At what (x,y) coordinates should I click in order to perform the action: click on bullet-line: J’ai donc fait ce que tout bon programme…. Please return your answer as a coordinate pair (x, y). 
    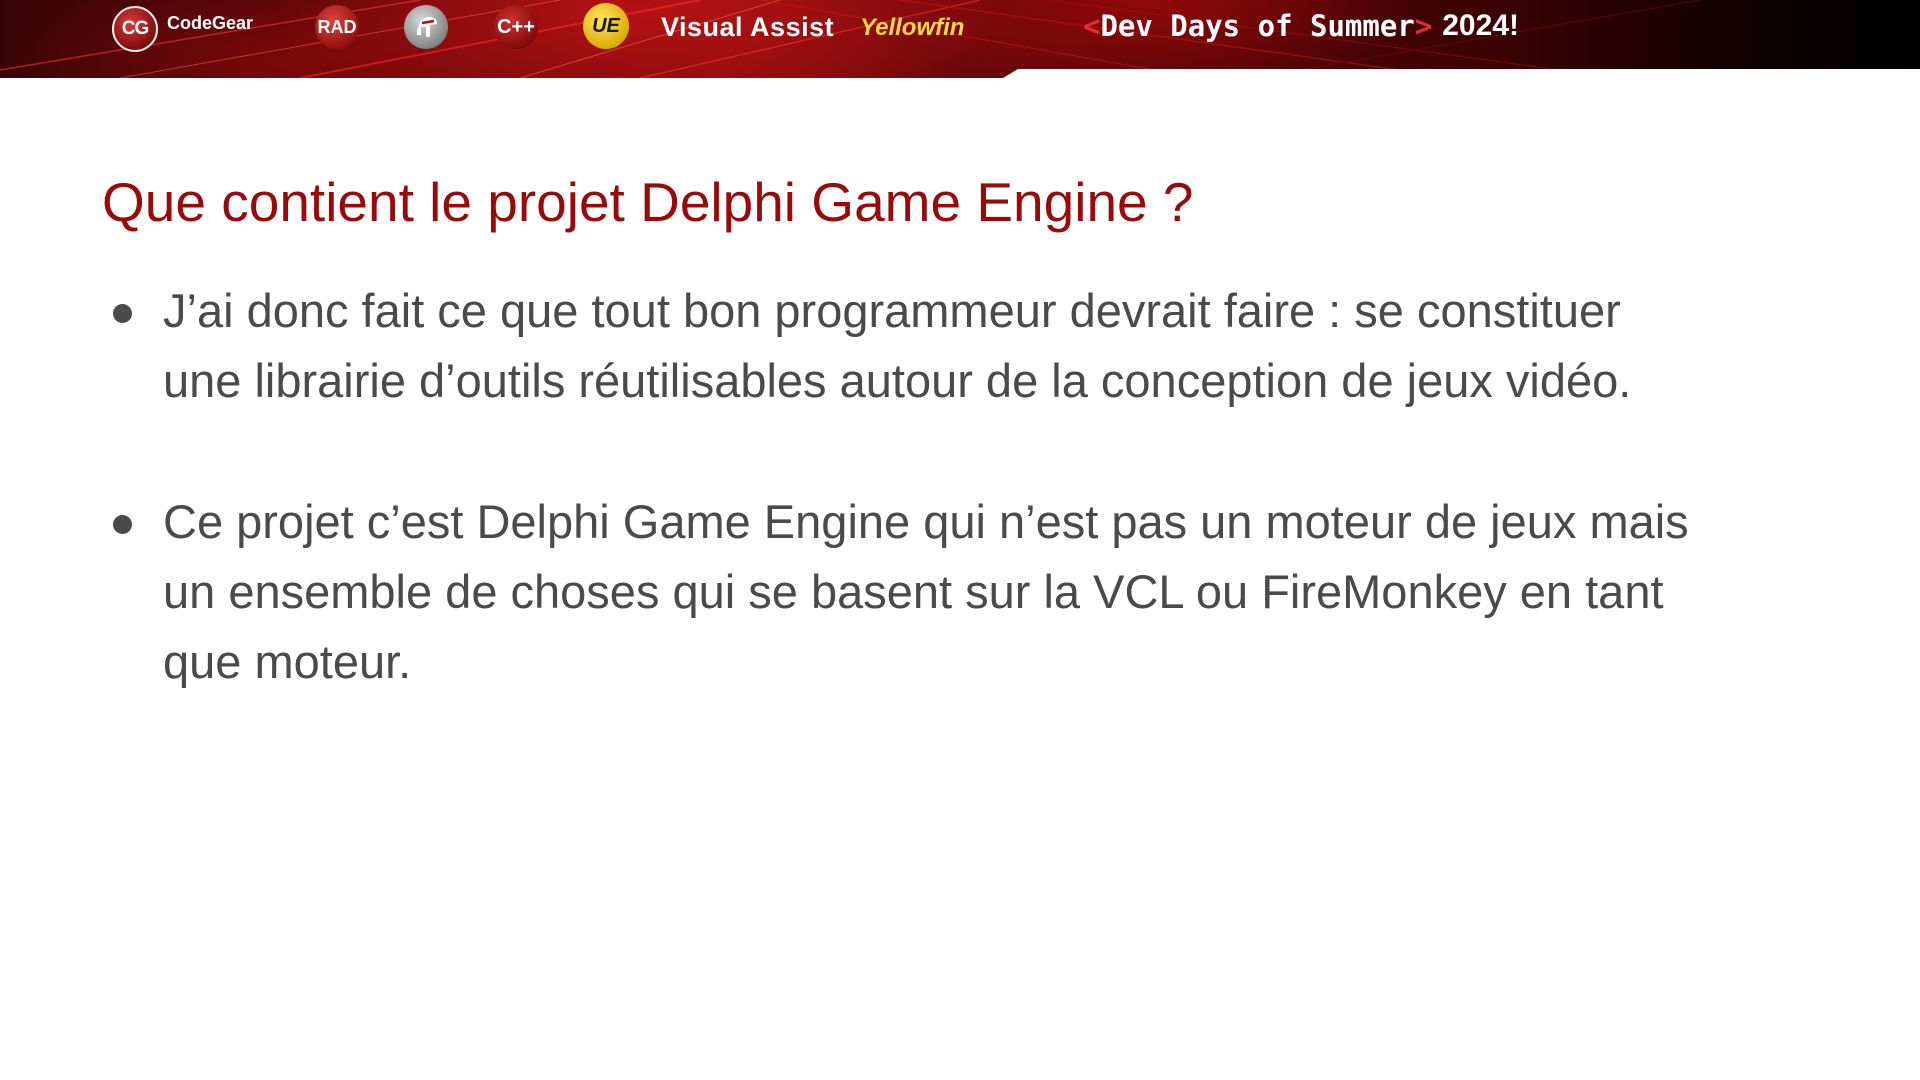
    Looking at the image, I should click on (892, 310).